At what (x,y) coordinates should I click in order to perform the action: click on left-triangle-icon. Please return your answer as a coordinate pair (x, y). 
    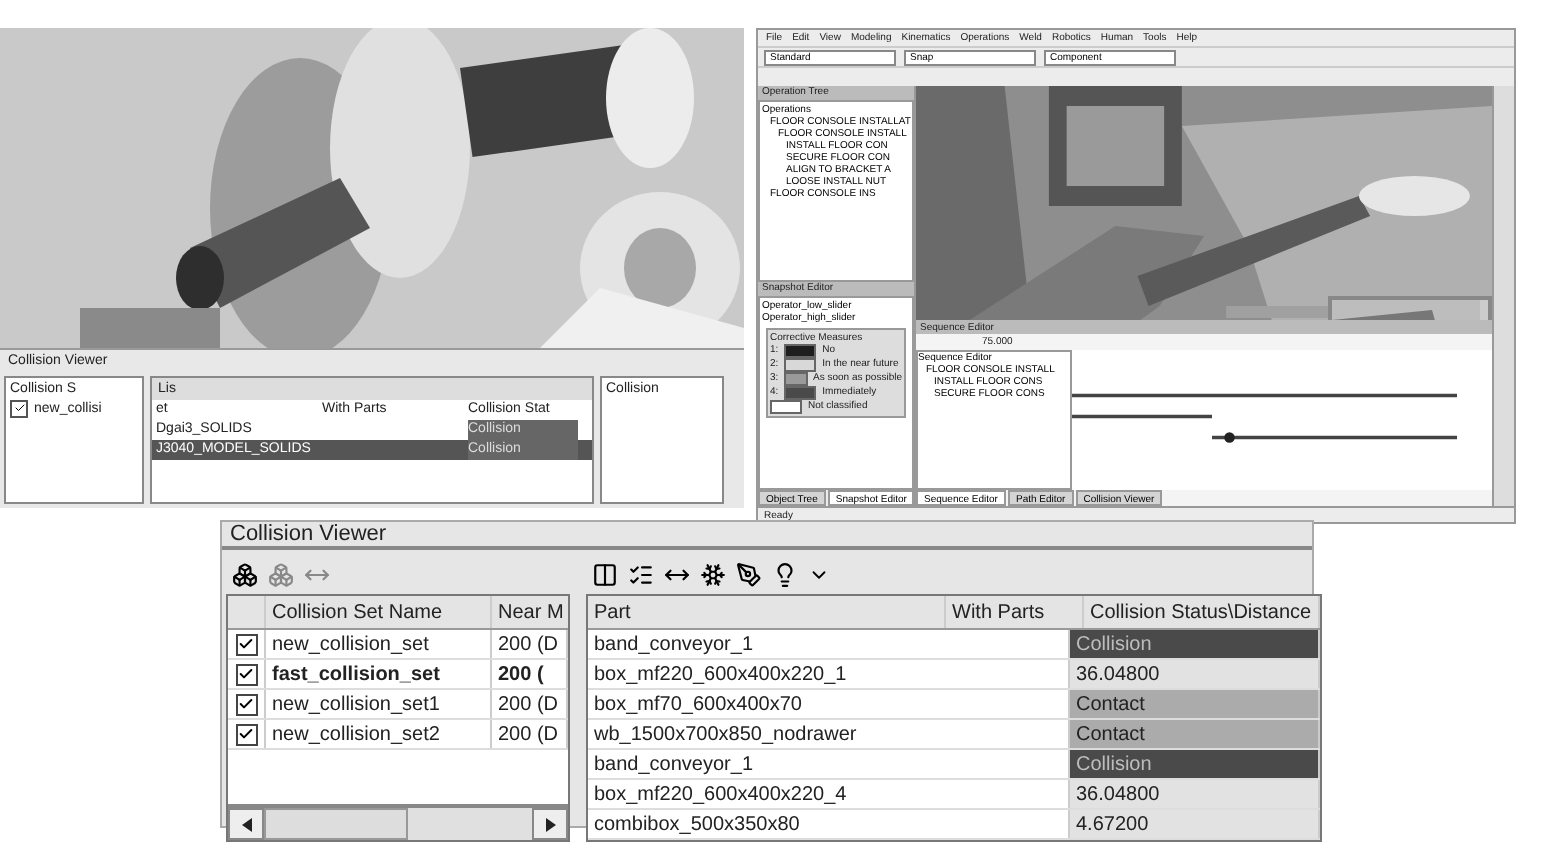
    Looking at the image, I should click on (246, 824).